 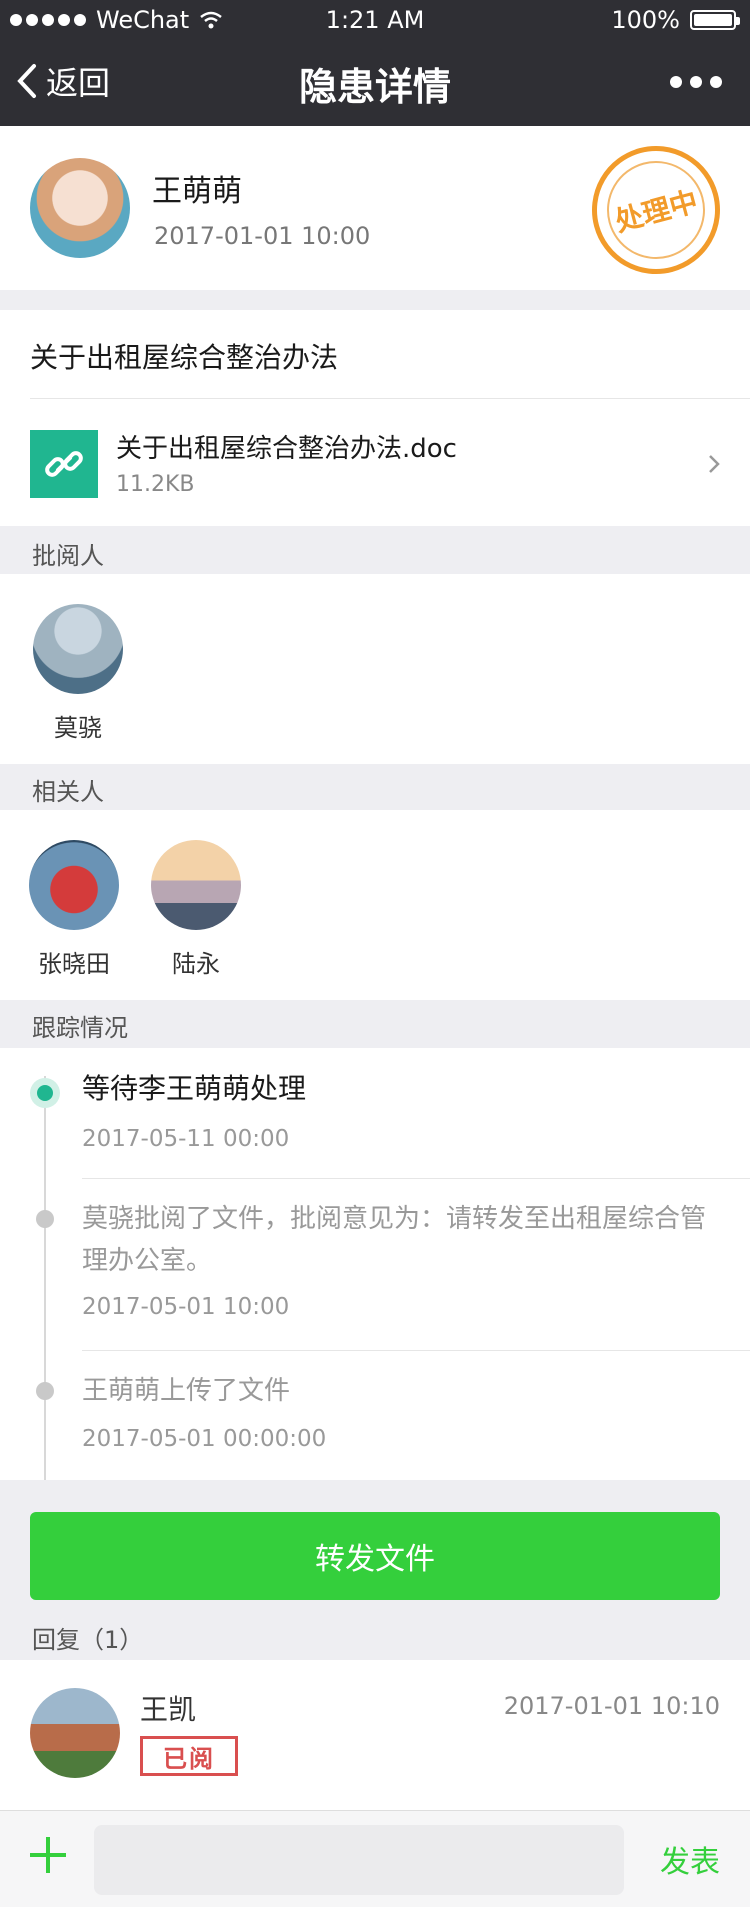 I want to click on read-badge: 已阅, so click(x=189, y=1756).